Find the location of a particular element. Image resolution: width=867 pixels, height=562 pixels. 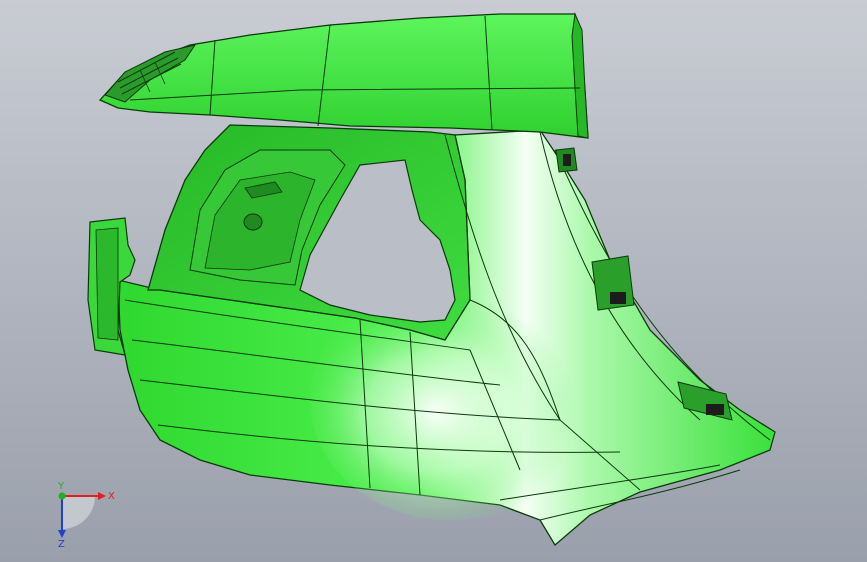

coordinate-triad: X Y Z is located at coordinates (80, 514).